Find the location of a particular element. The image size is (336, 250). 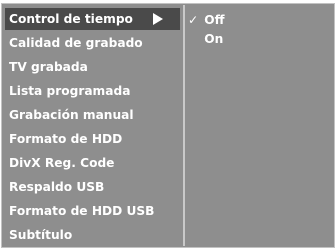

menu-item-label: DivX Reg. Code is located at coordinates (62, 163).